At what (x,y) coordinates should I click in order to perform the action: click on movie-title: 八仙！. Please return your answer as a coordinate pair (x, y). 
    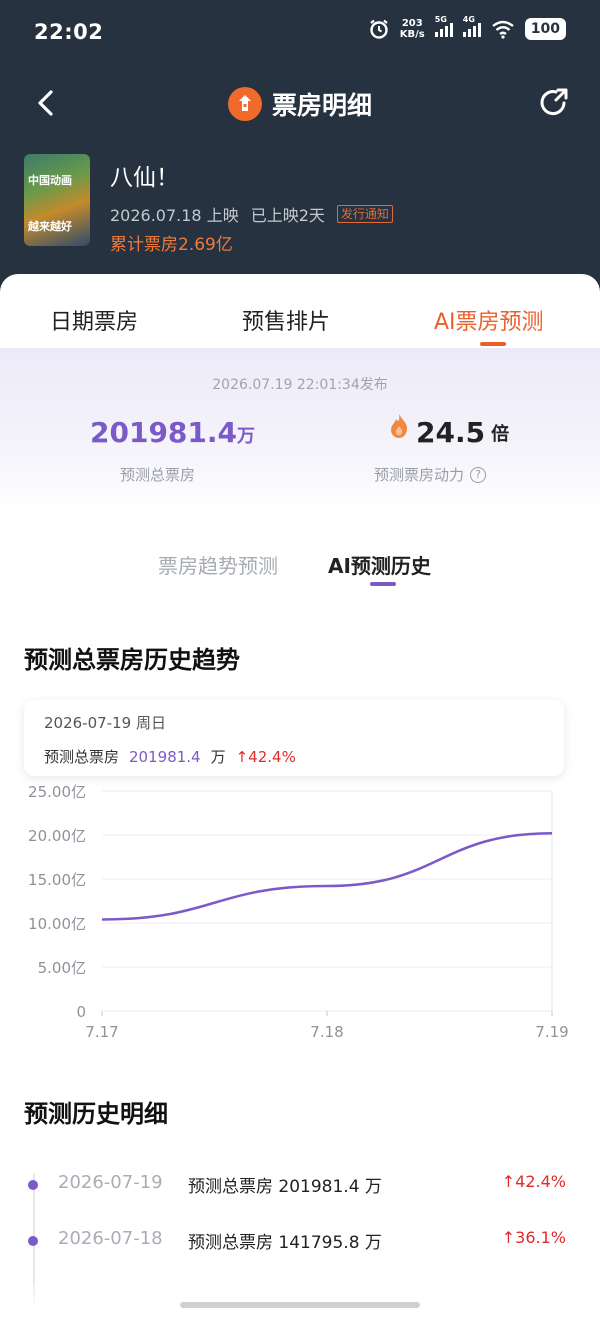
    Looking at the image, I should click on (144, 178).